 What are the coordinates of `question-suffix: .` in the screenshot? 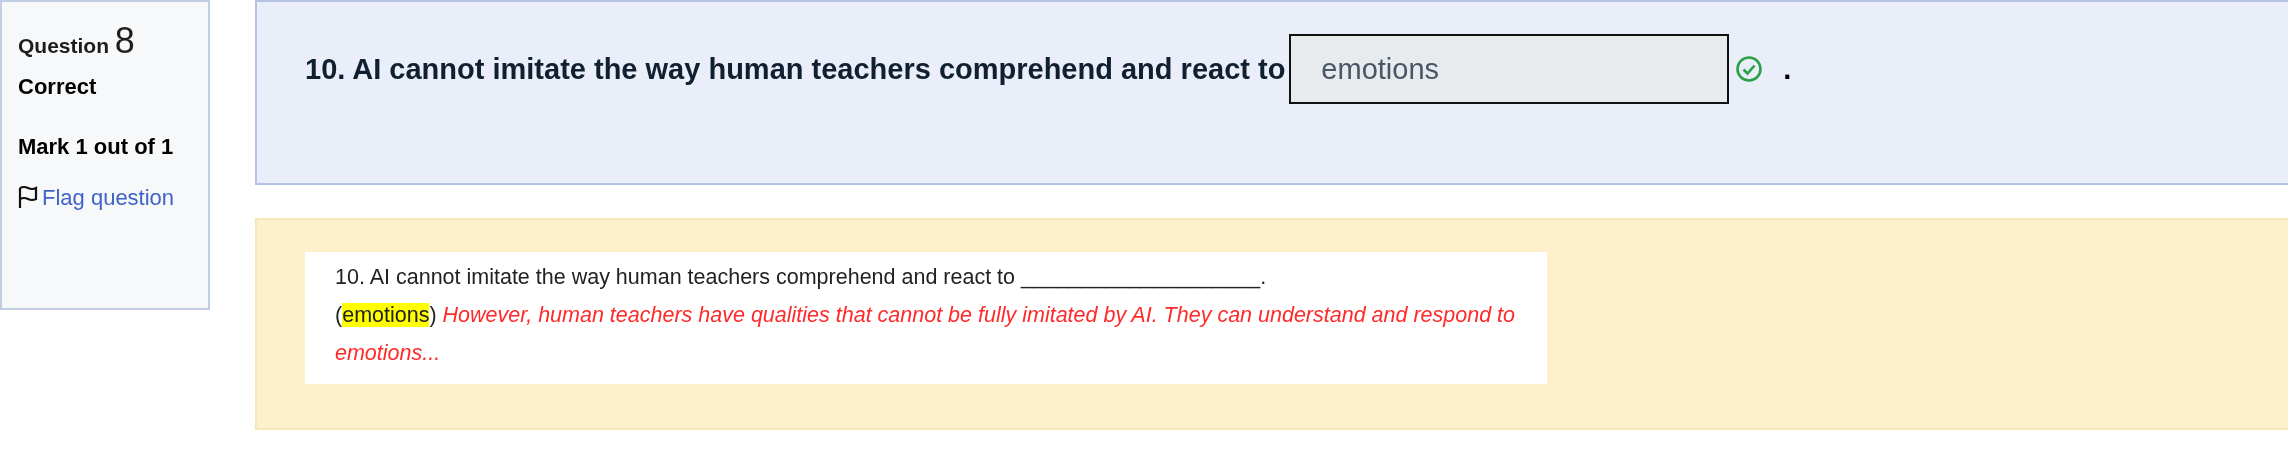 It's located at (1787, 69).